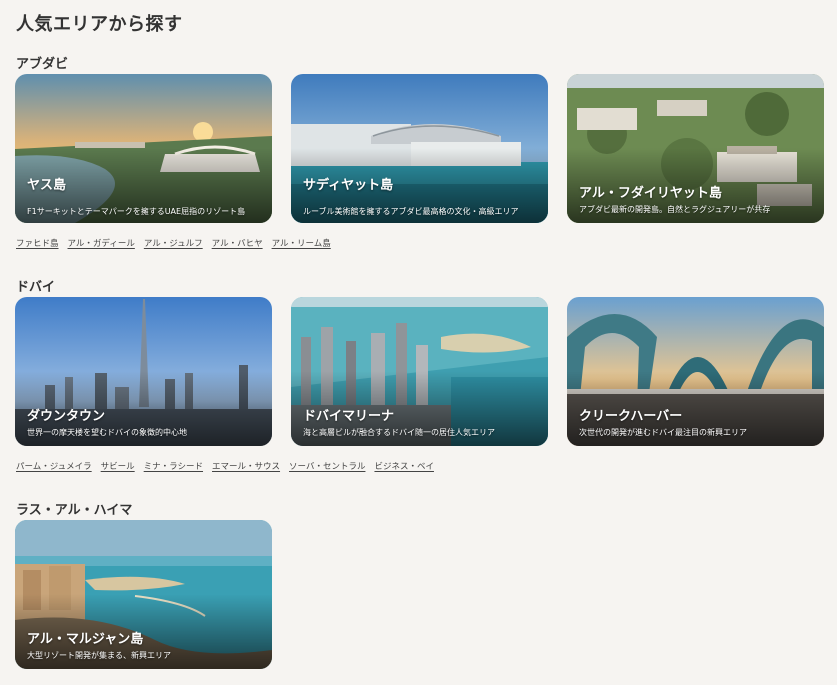  Describe the element at coordinates (404, 466) in the screenshot. I see `subarea-link: ビジネス・ベイ` at that location.